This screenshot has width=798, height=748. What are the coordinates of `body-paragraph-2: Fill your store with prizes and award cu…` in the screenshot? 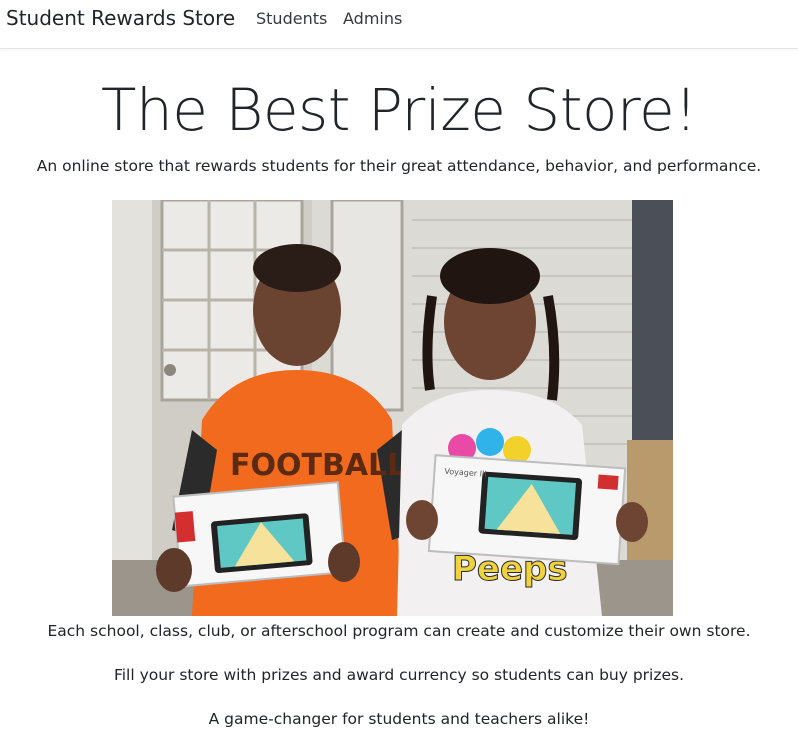 It's located at (399, 675).